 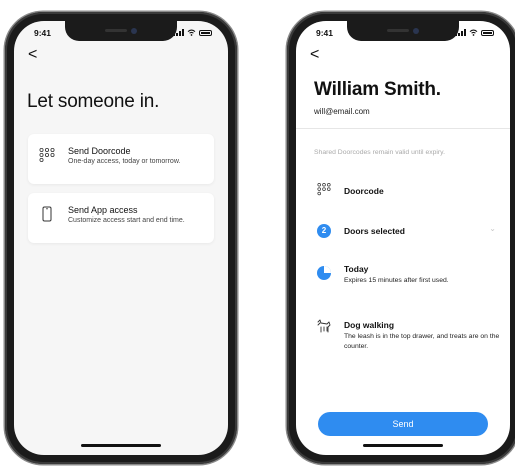 What do you see at coordinates (396, 280) in the screenshot?
I see `schedule-subtitle: Expires 15 minutes after first used.` at bounding box center [396, 280].